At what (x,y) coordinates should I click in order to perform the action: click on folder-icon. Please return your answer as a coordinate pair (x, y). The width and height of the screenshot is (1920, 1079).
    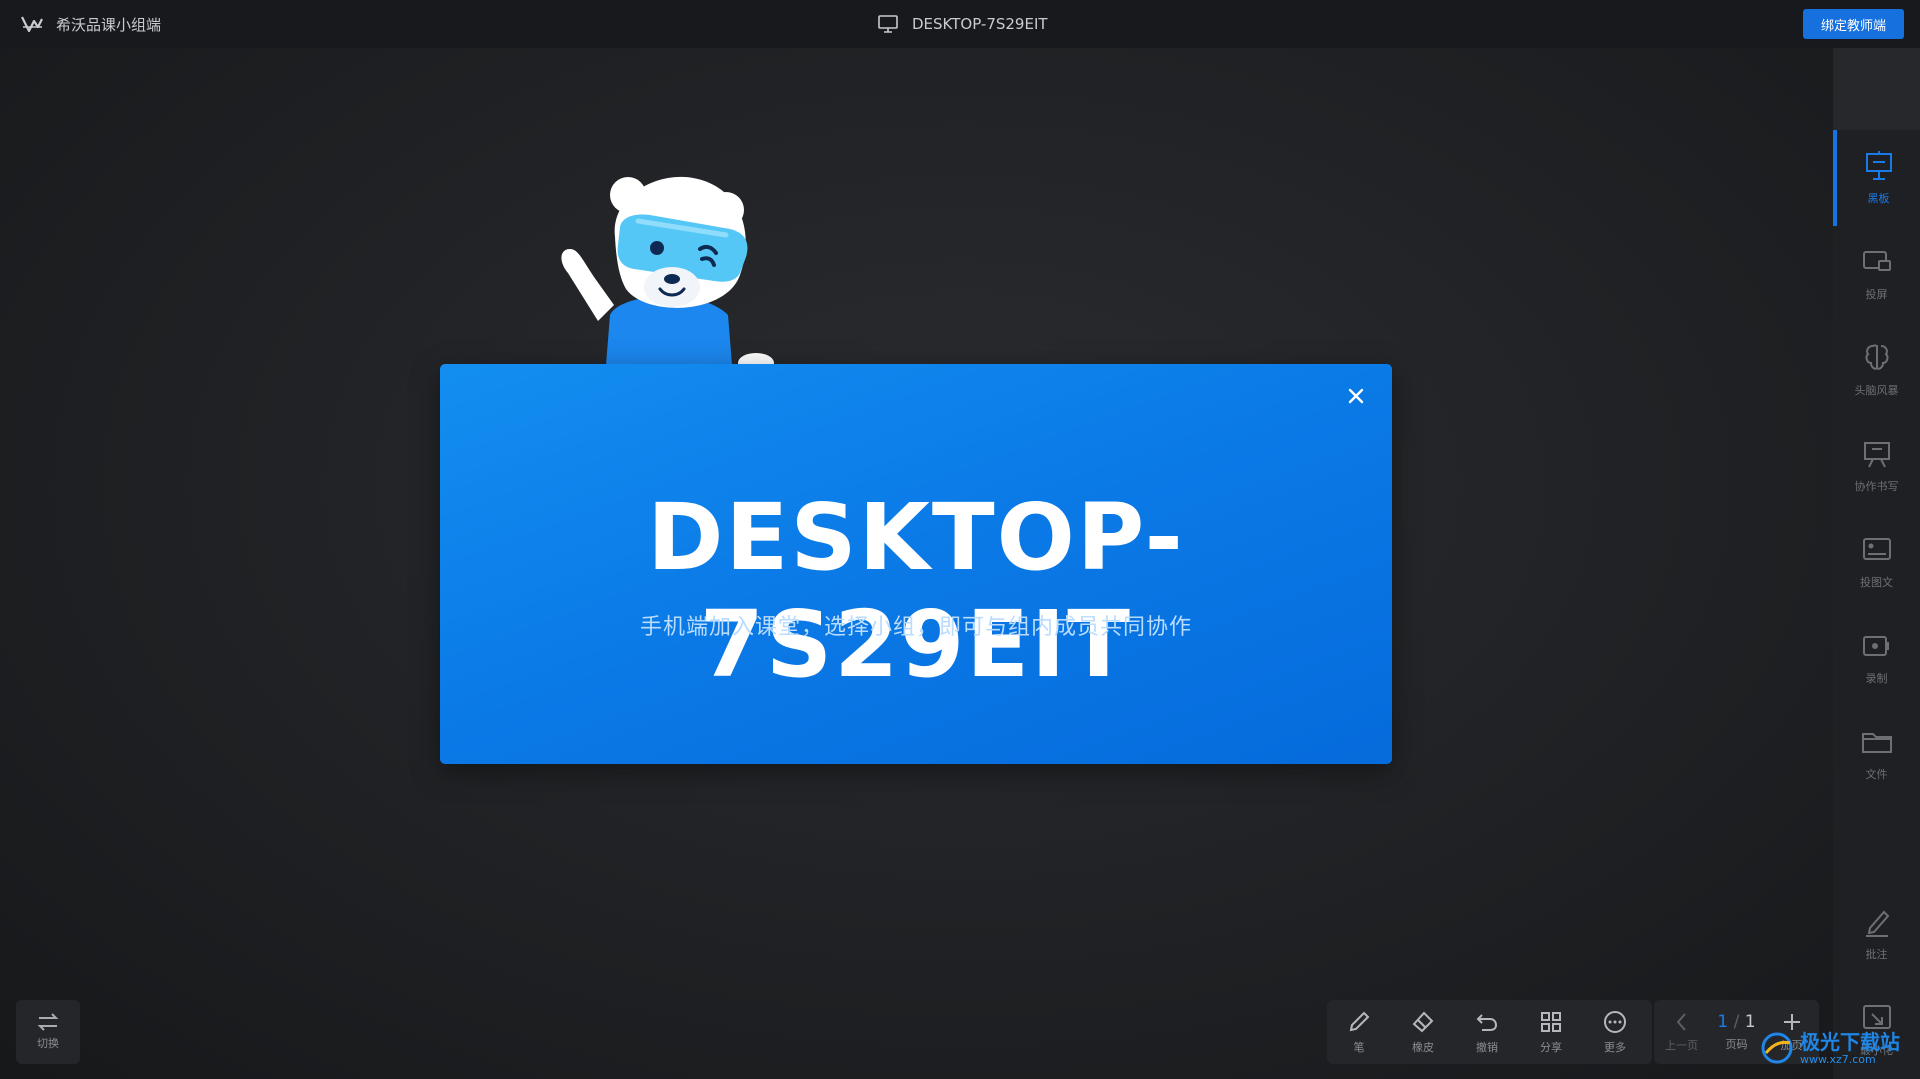
    Looking at the image, I should click on (1876, 743).